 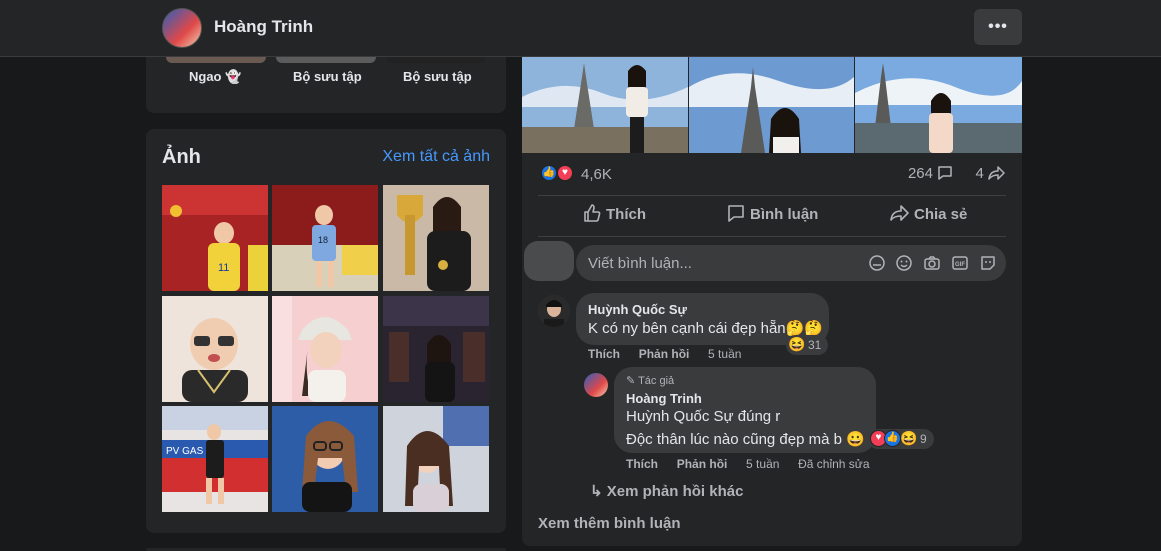 What do you see at coordinates (580, 28) in the screenshot?
I see `profile-header-bar: Hoàng Trinh •••` at bounding box center [580, 28].